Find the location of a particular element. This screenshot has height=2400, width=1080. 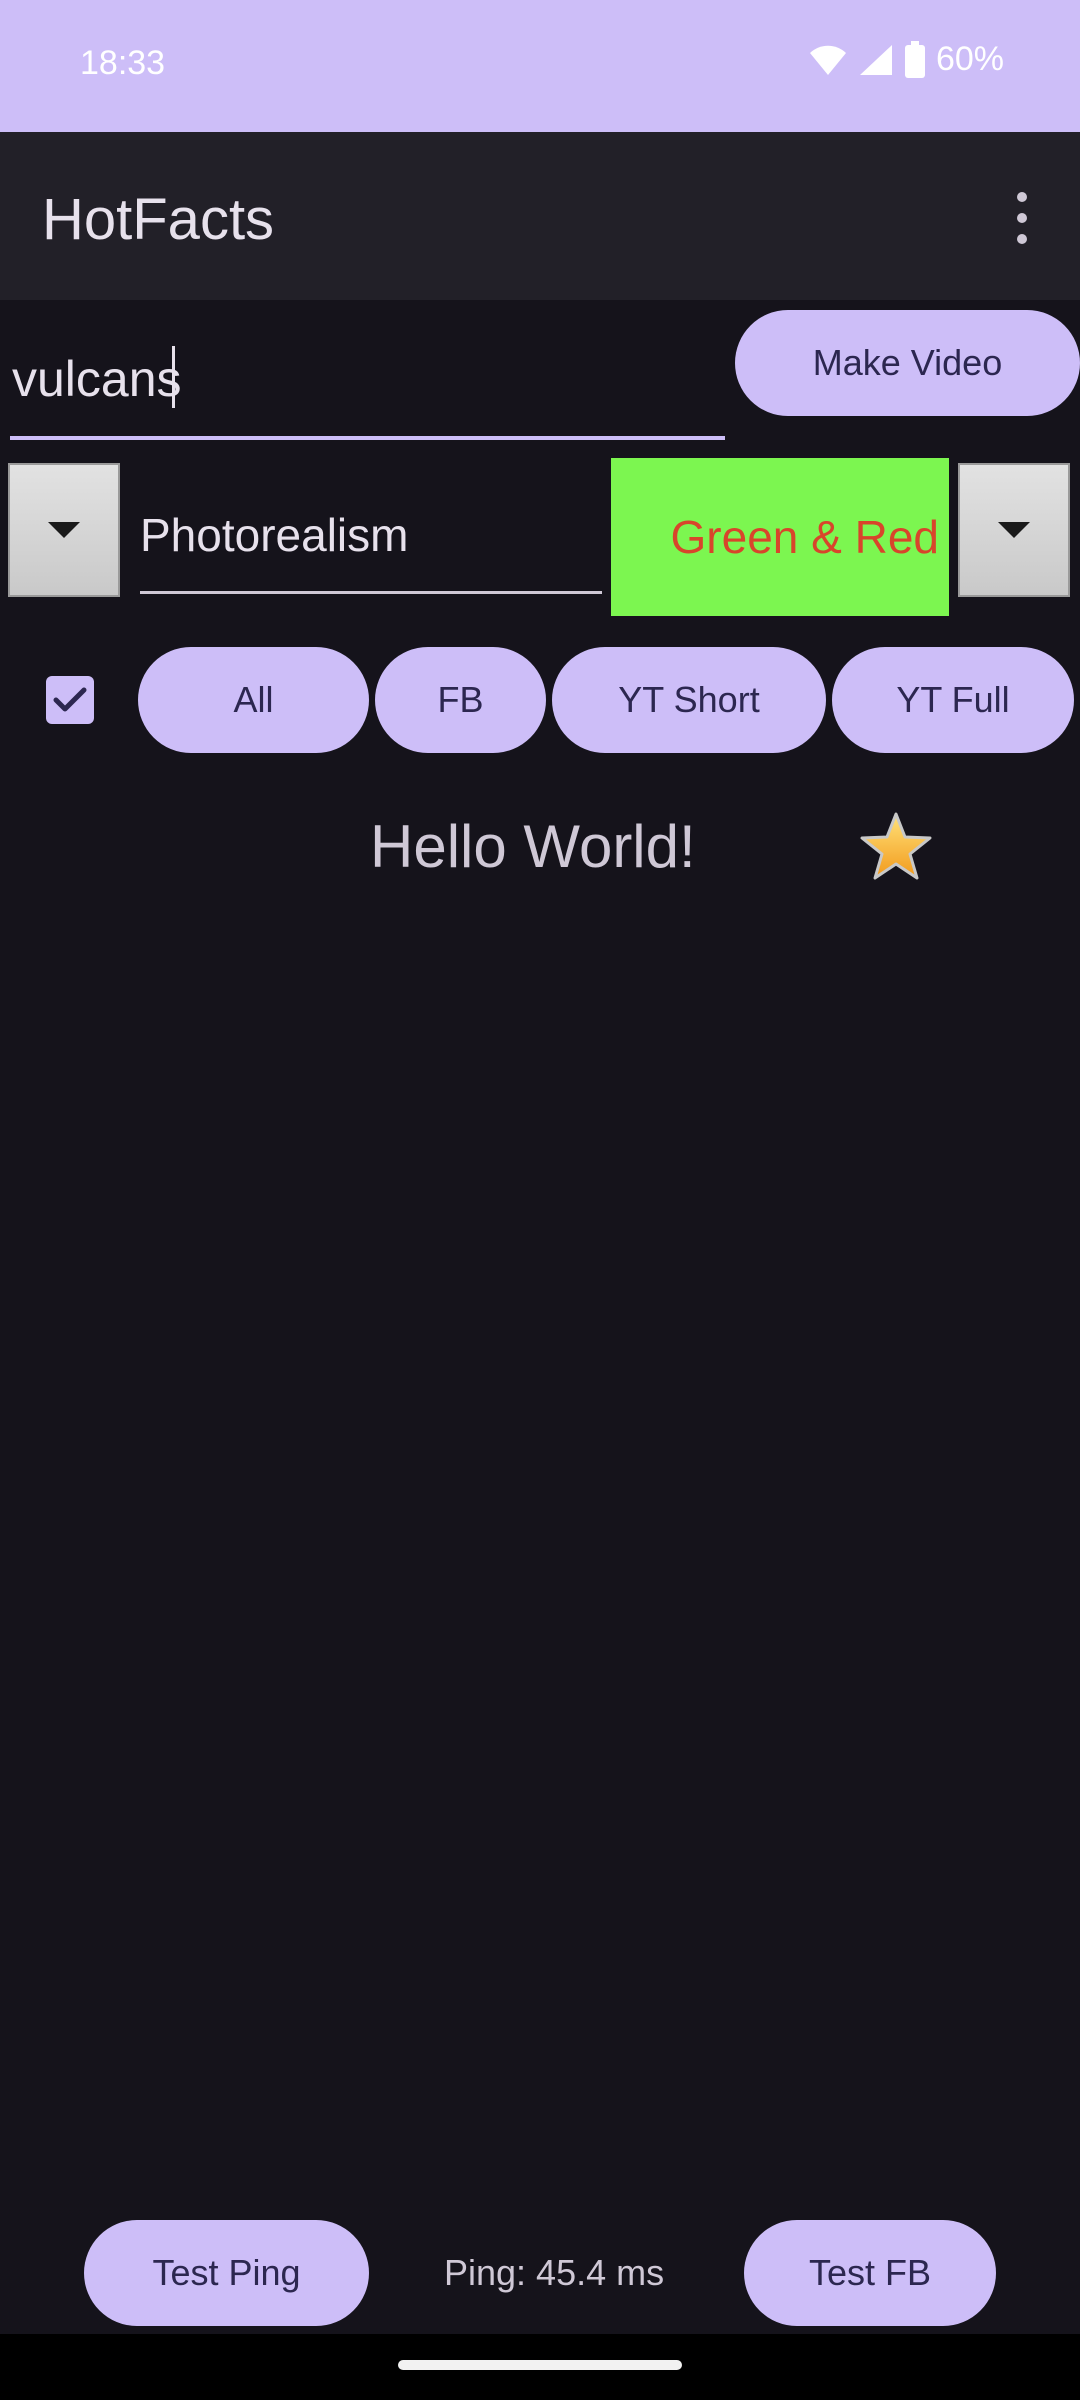

hello-text: Hello World! is located at coordinates (533, 846).